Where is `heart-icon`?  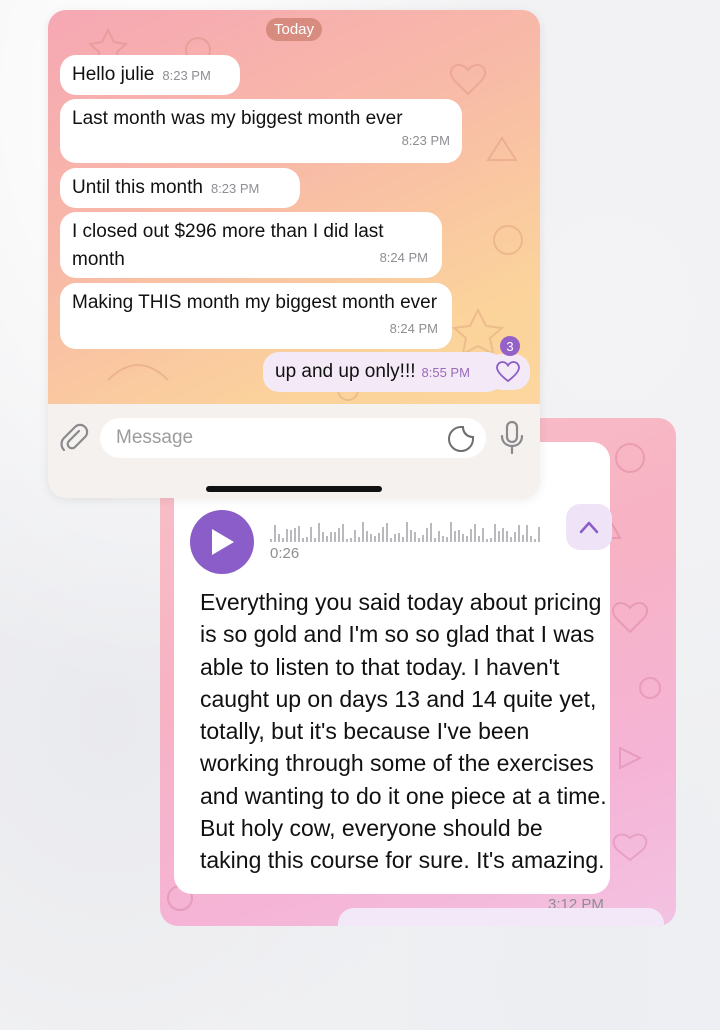 heart-icon is located at coordinates (508, 372).